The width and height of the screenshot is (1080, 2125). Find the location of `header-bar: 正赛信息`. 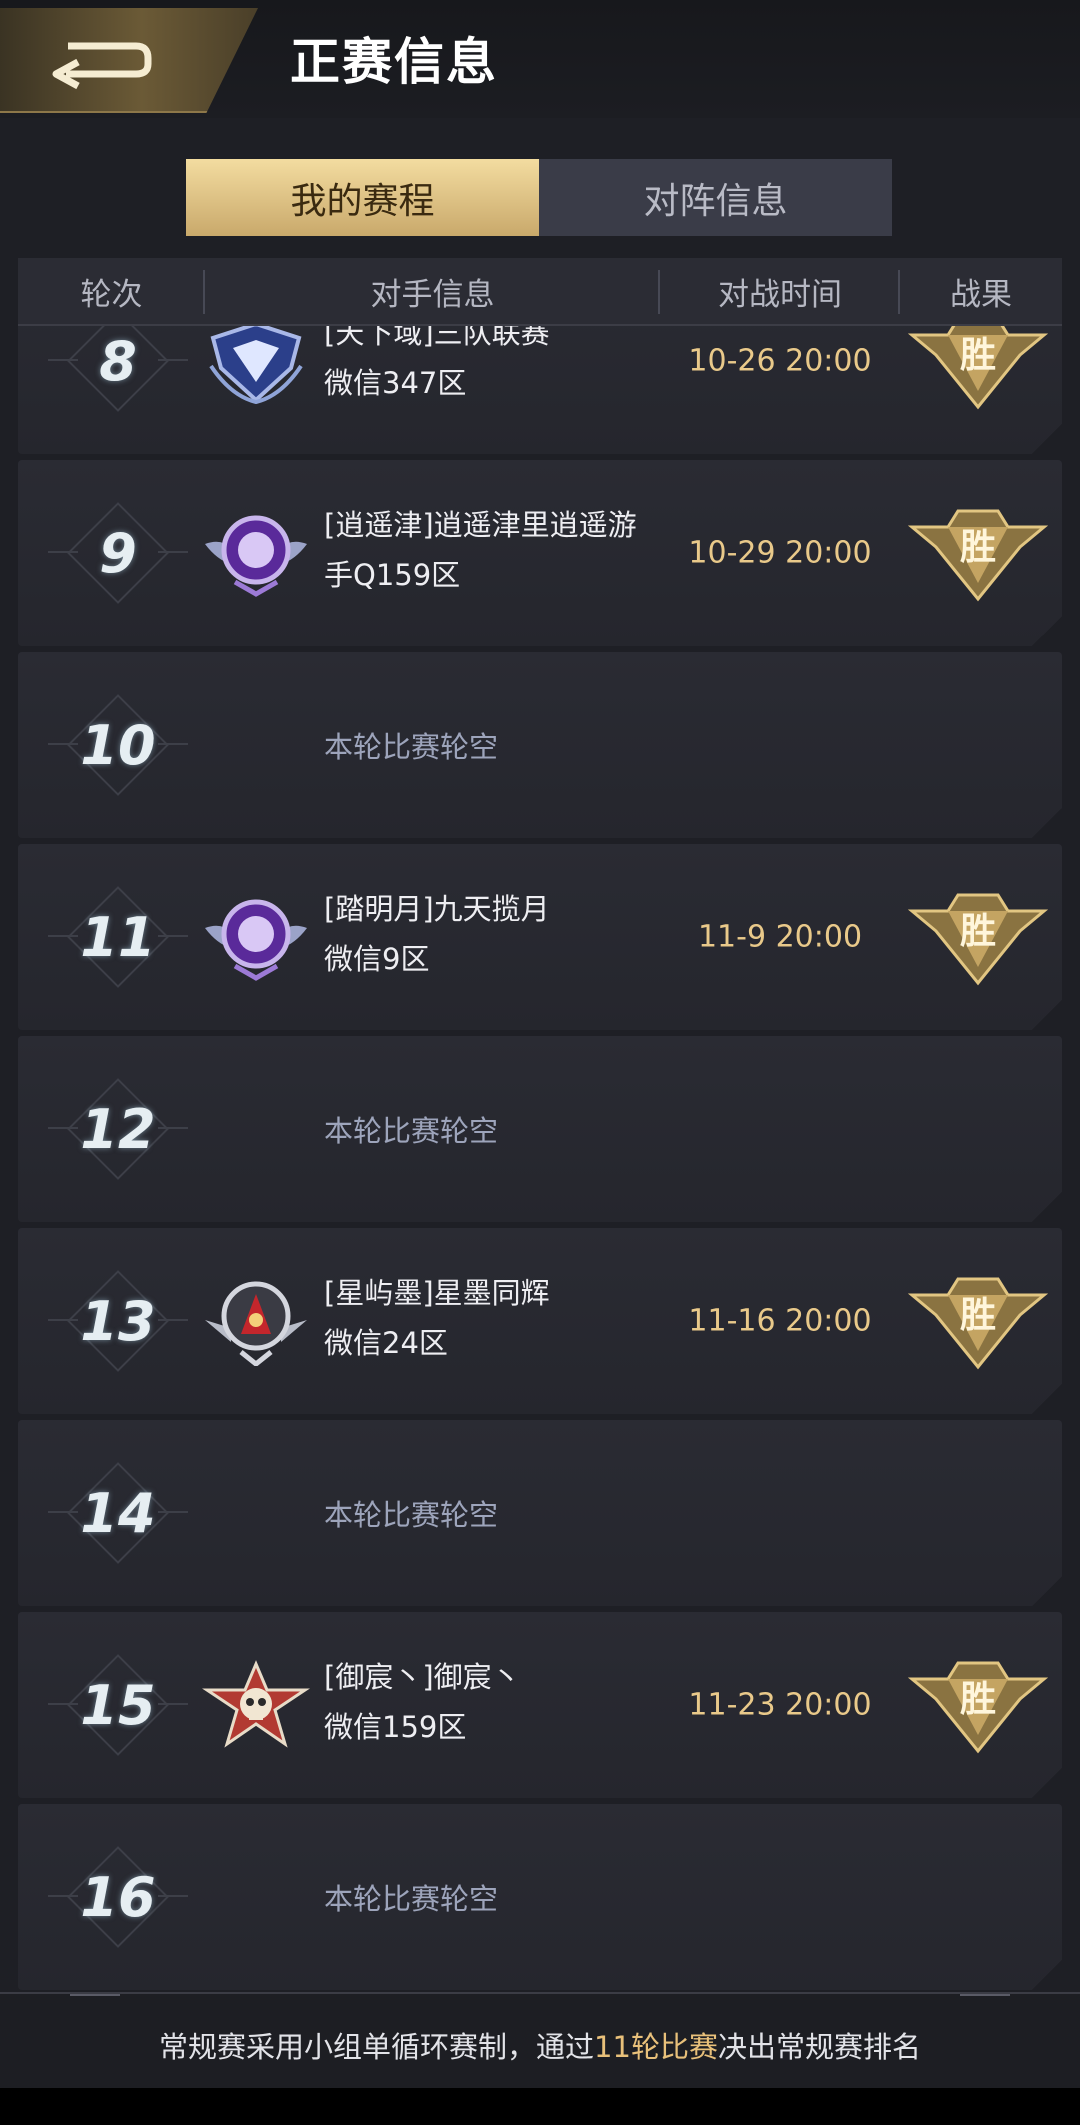

header-bar: 正赛信息 is located at coordinates (540, 59).